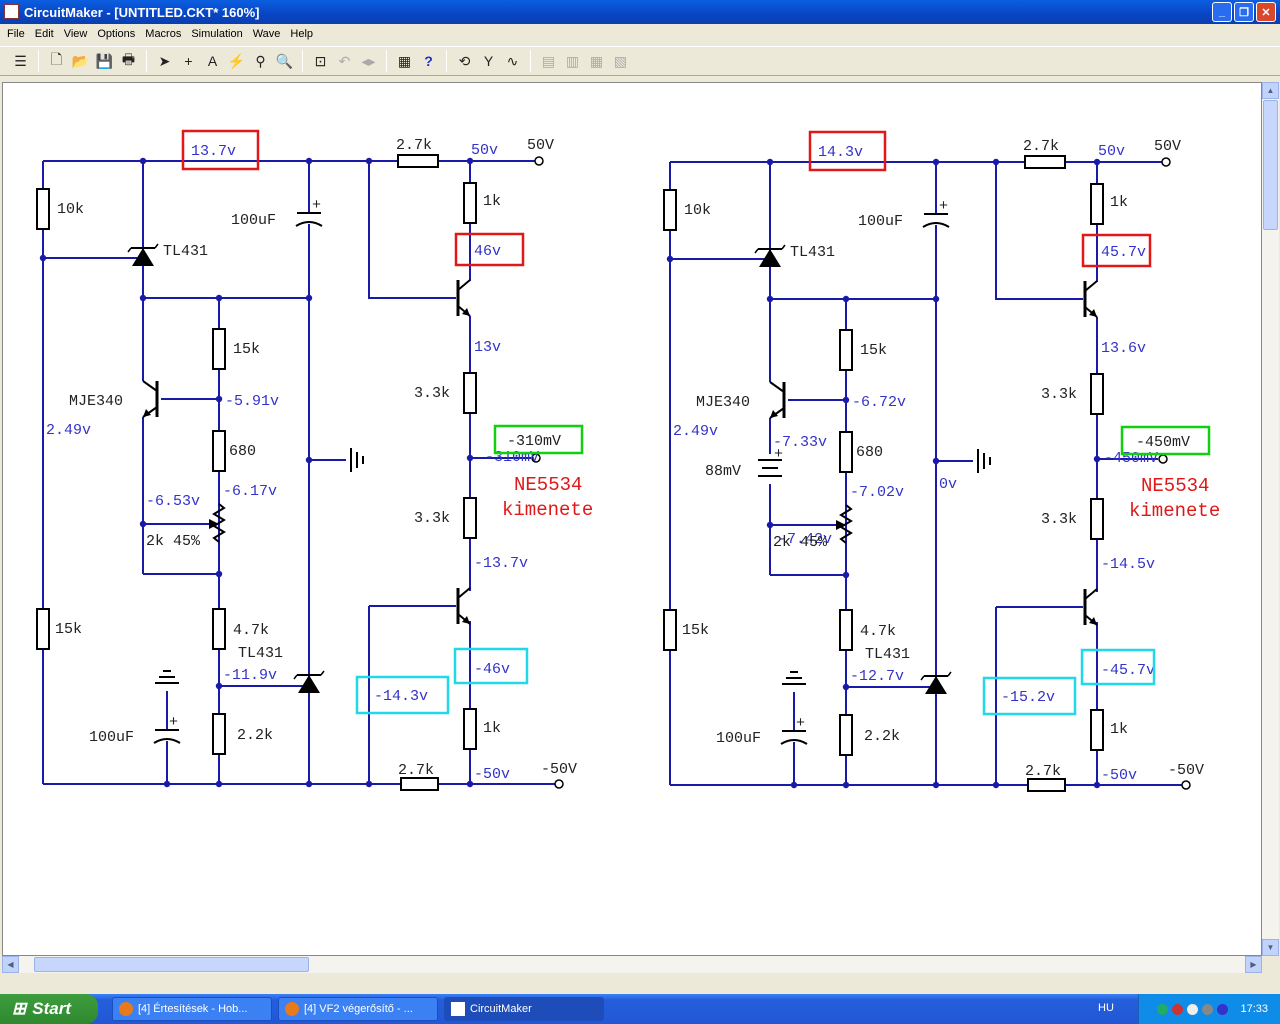 This screenshot has width=1280, height=1024. I want to click on label-pot: 2k 45%, so click(800, 542).